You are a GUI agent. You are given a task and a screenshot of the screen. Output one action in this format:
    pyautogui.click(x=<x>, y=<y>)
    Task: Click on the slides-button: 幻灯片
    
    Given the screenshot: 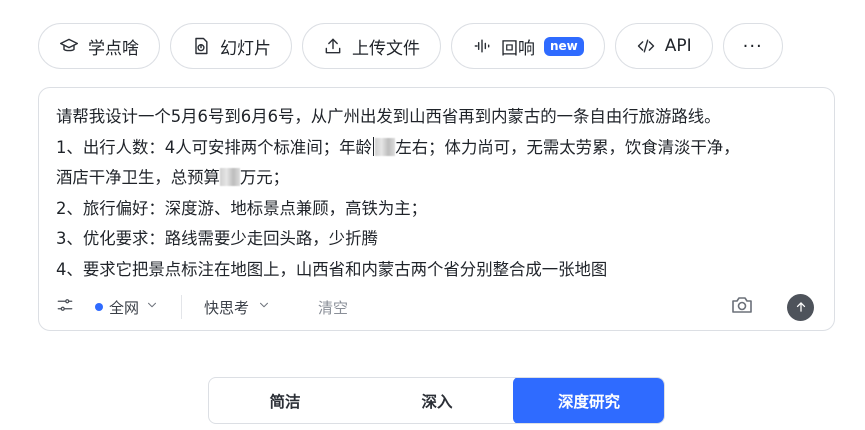 What is the action you would take?
    pyautogui.click(x=231, y=46)
    